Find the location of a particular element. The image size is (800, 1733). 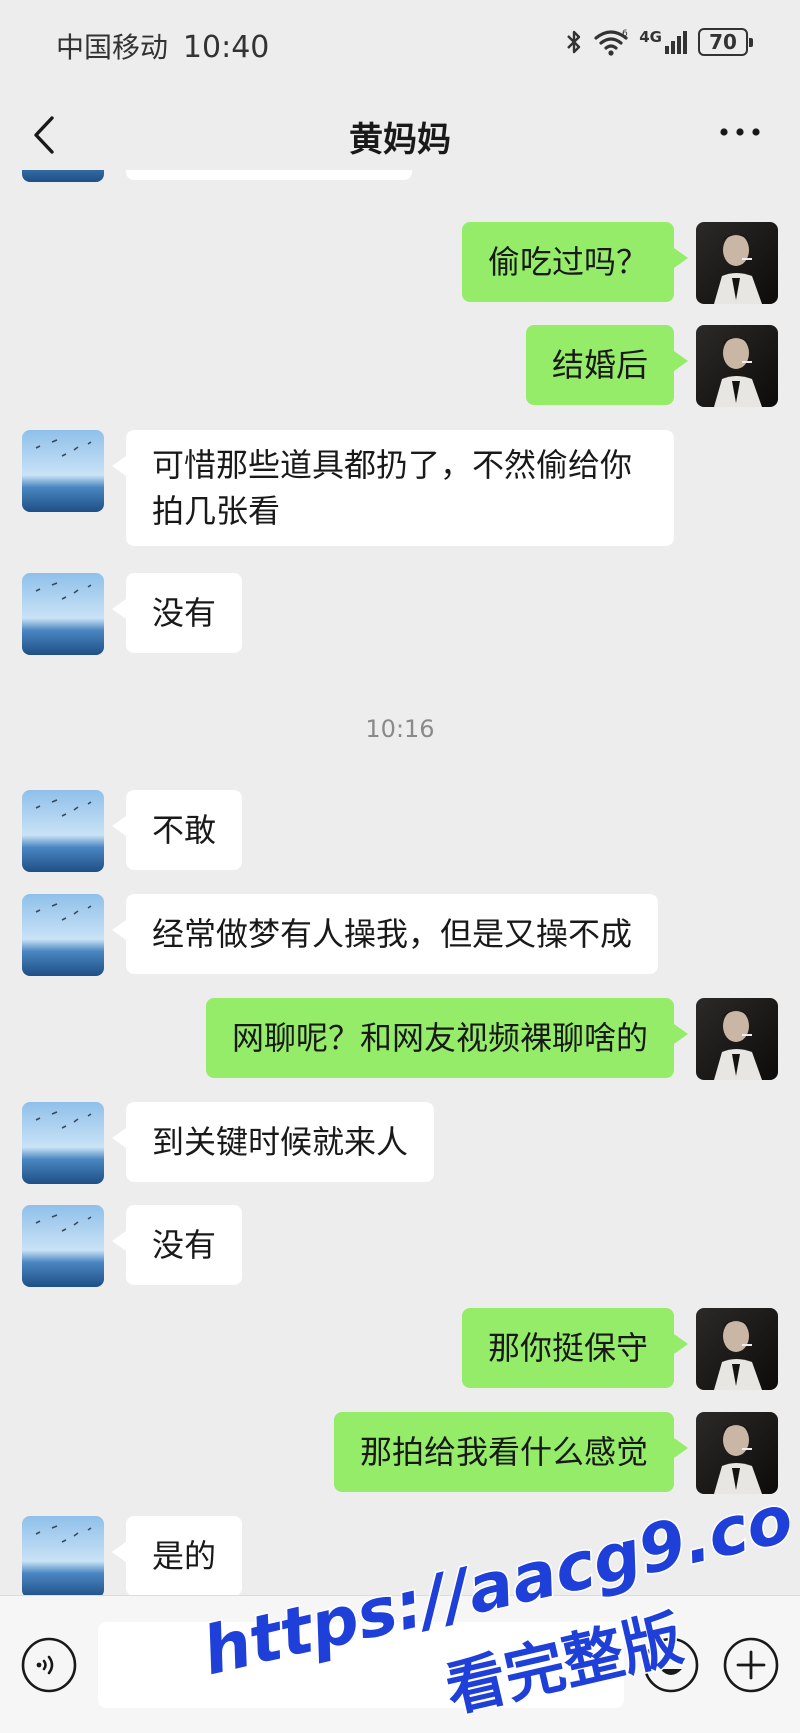

message-text: 结婚后 is located at coordinates (599, 365).